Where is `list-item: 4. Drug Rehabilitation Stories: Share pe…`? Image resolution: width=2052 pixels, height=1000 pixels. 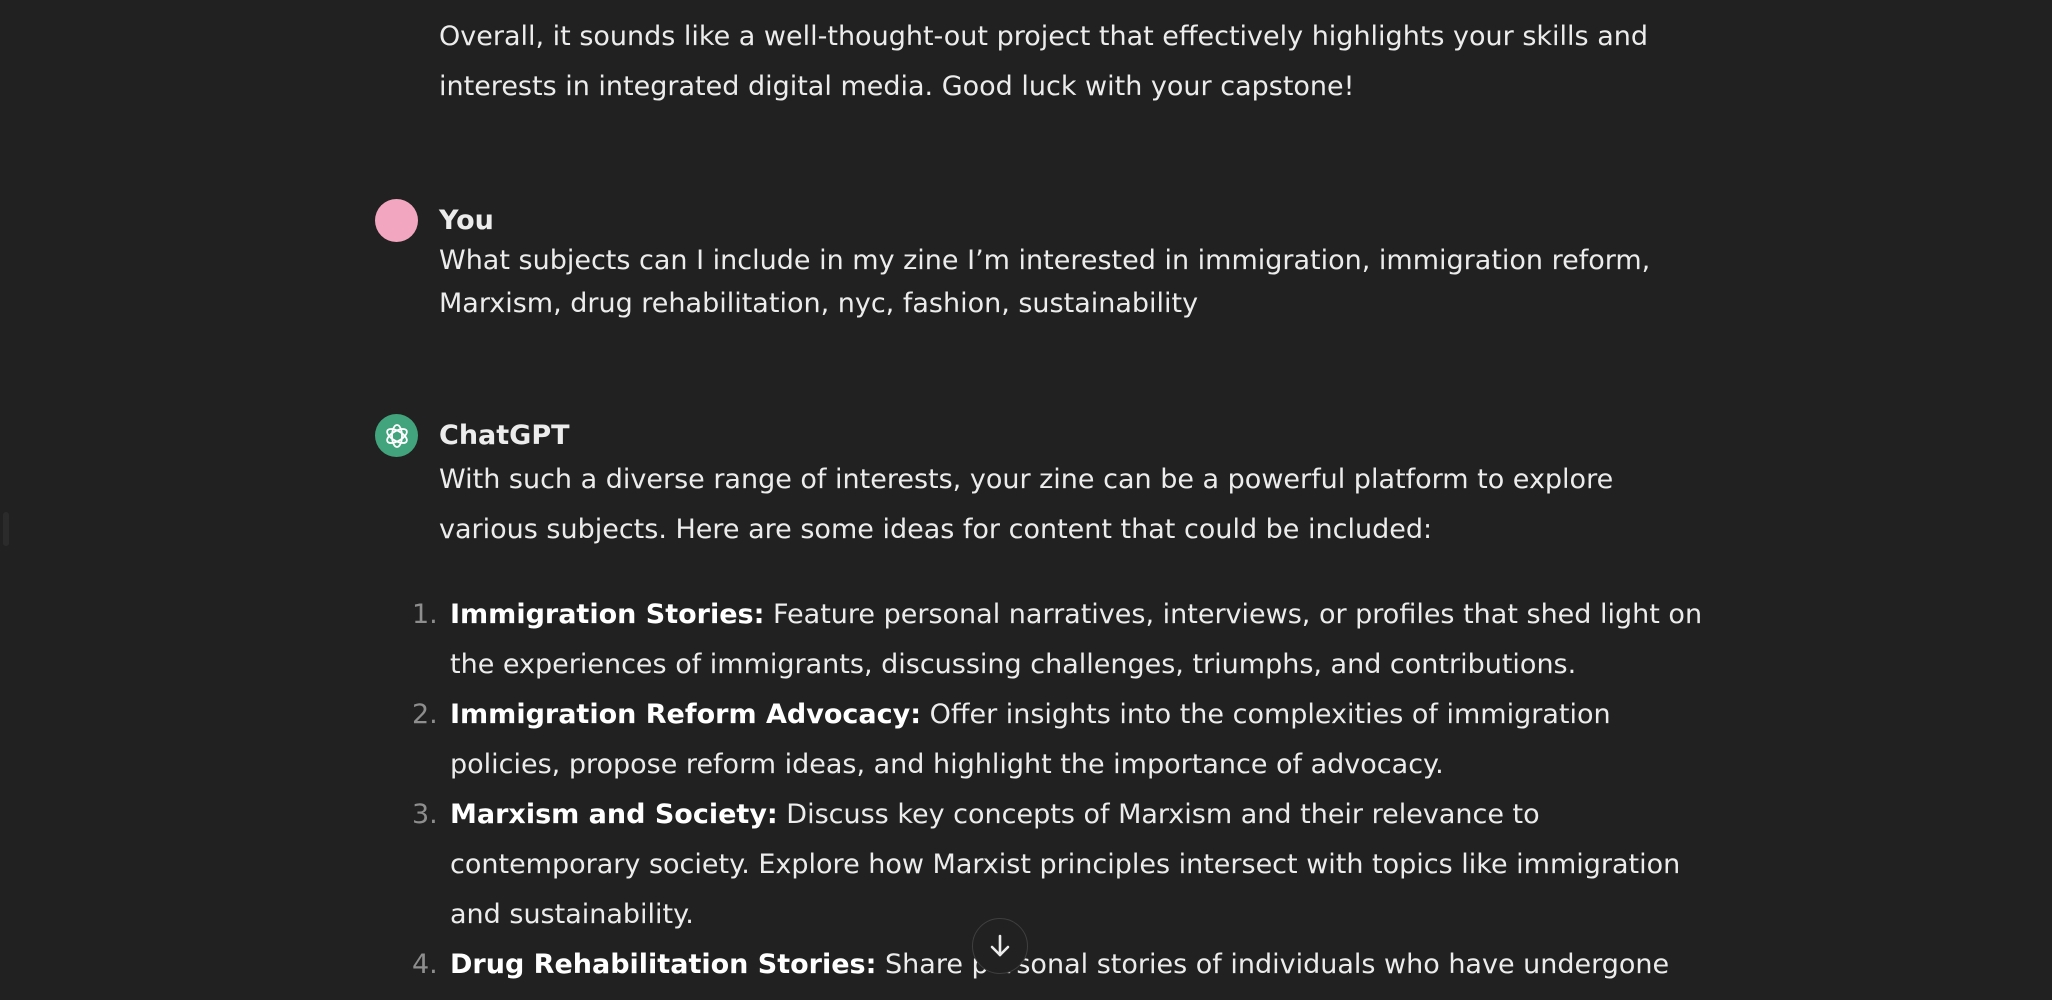
list-item: 4. Drug Rehabilitation Stories: Share pe… is located at coordinates (1062, 970).